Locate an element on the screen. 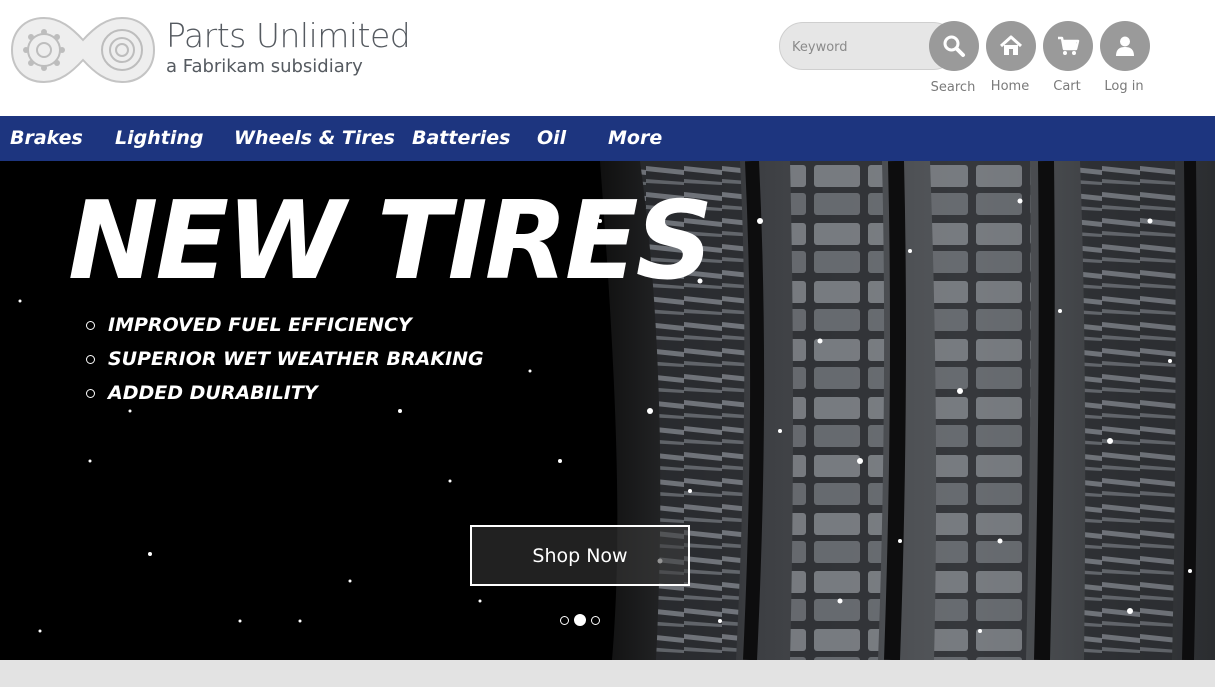 Image resolution: width=1215 pixels, height=687 pixels. home-button is located at coordinates (1011, 46).